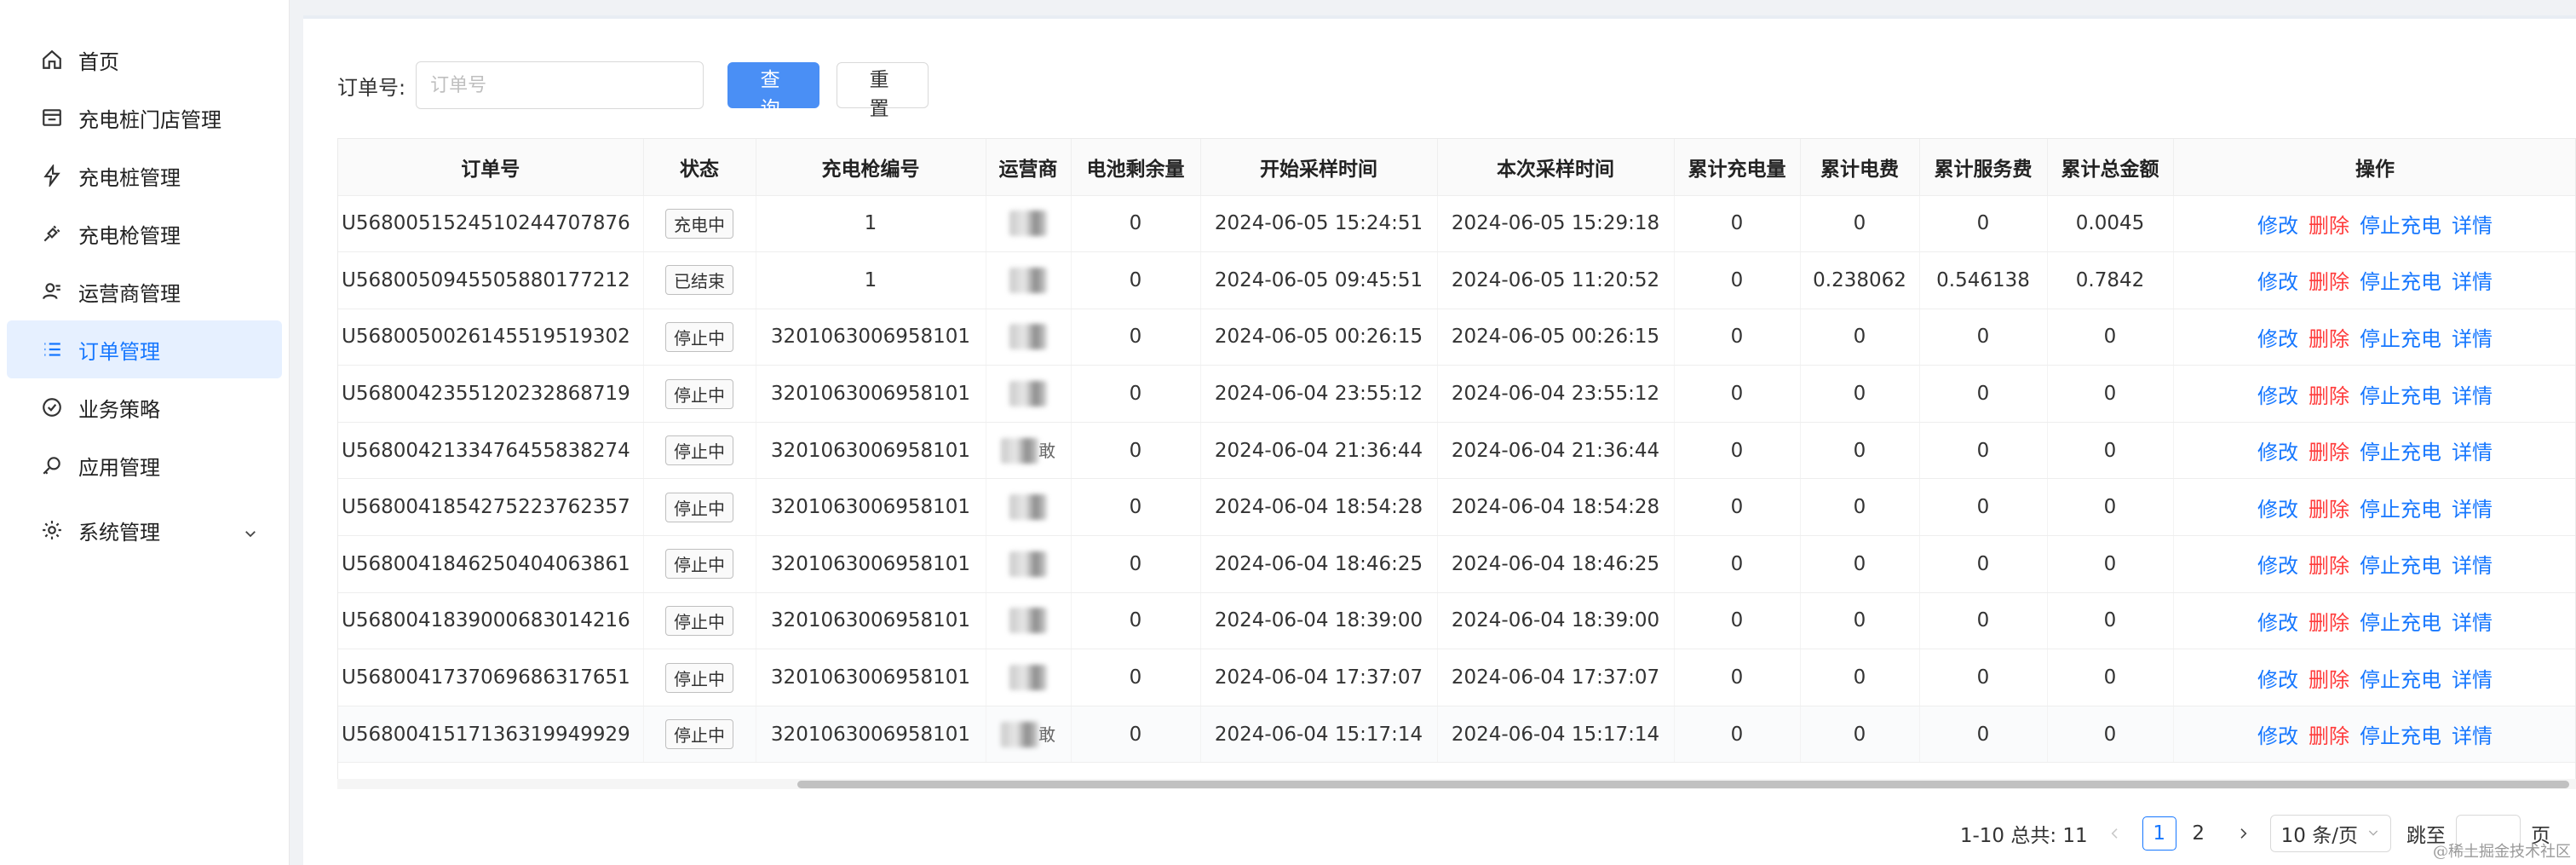  I want to click on query-button: 查询, so click(774, 91).